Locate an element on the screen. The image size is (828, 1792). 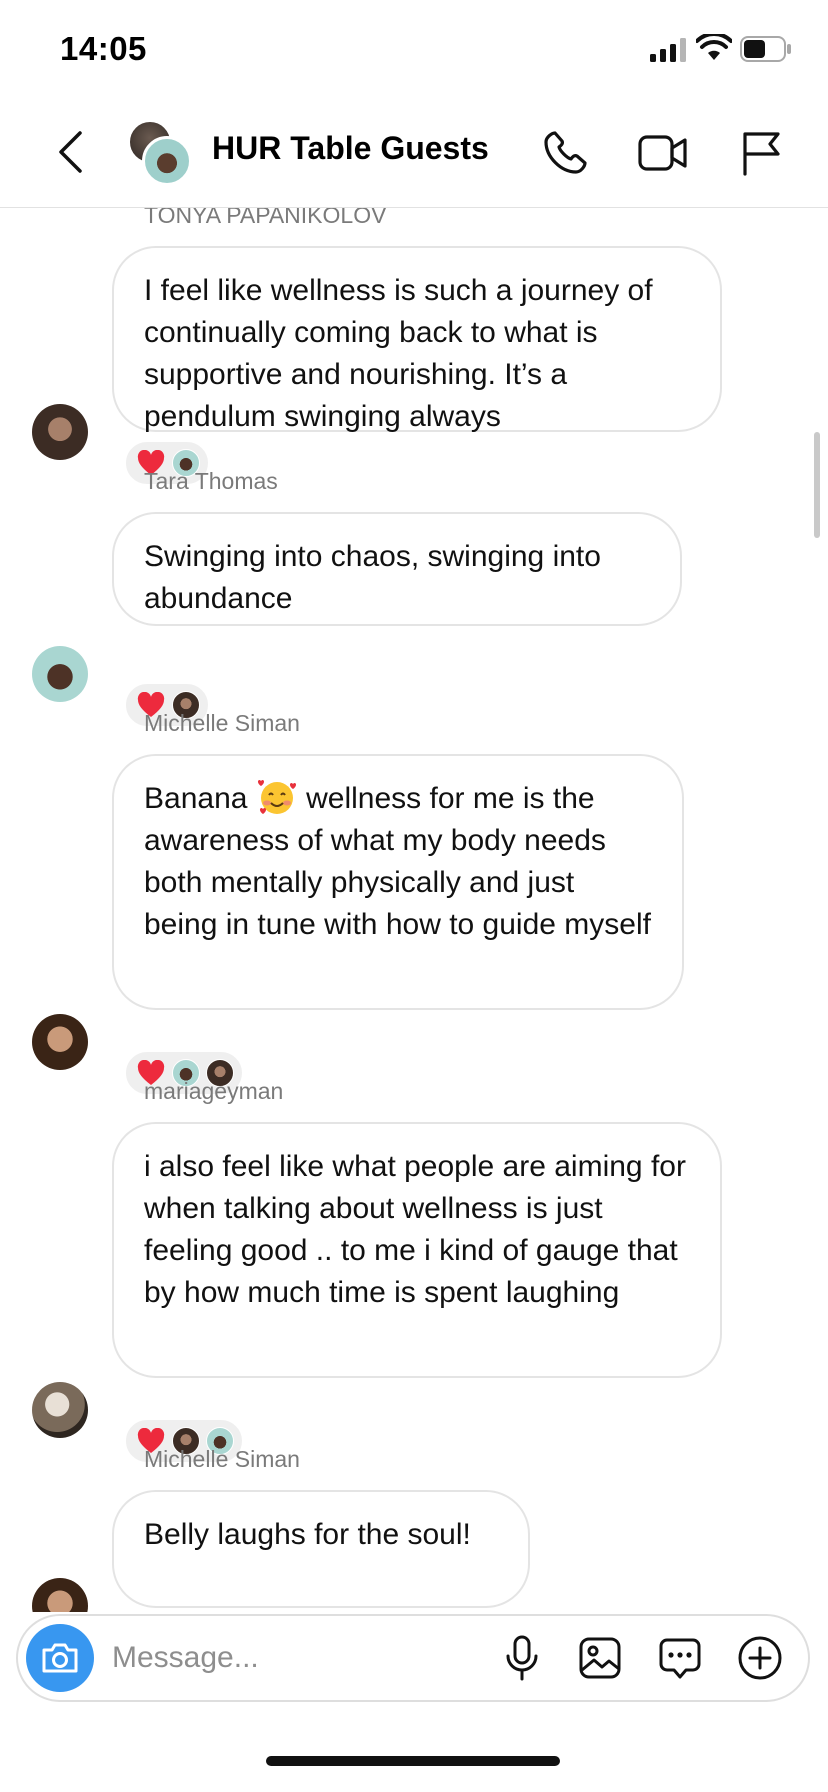
group-avatar is located at coordinates (160, 152).